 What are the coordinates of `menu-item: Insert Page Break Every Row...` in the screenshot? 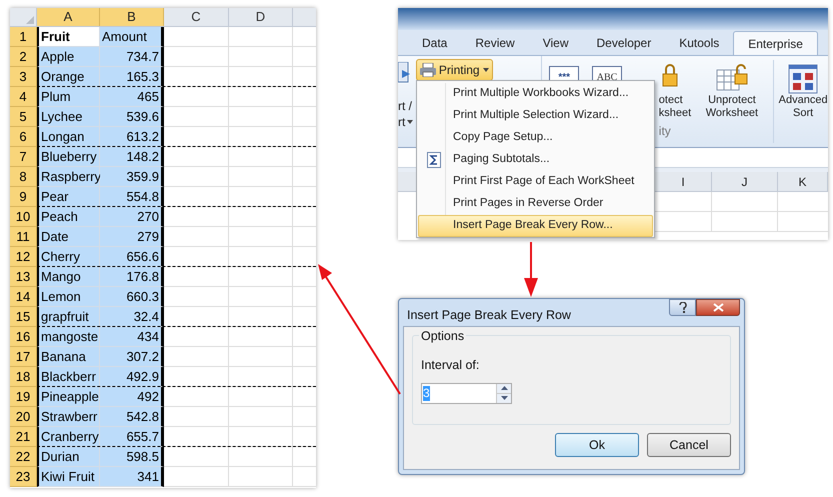 It's located at (535, 226).